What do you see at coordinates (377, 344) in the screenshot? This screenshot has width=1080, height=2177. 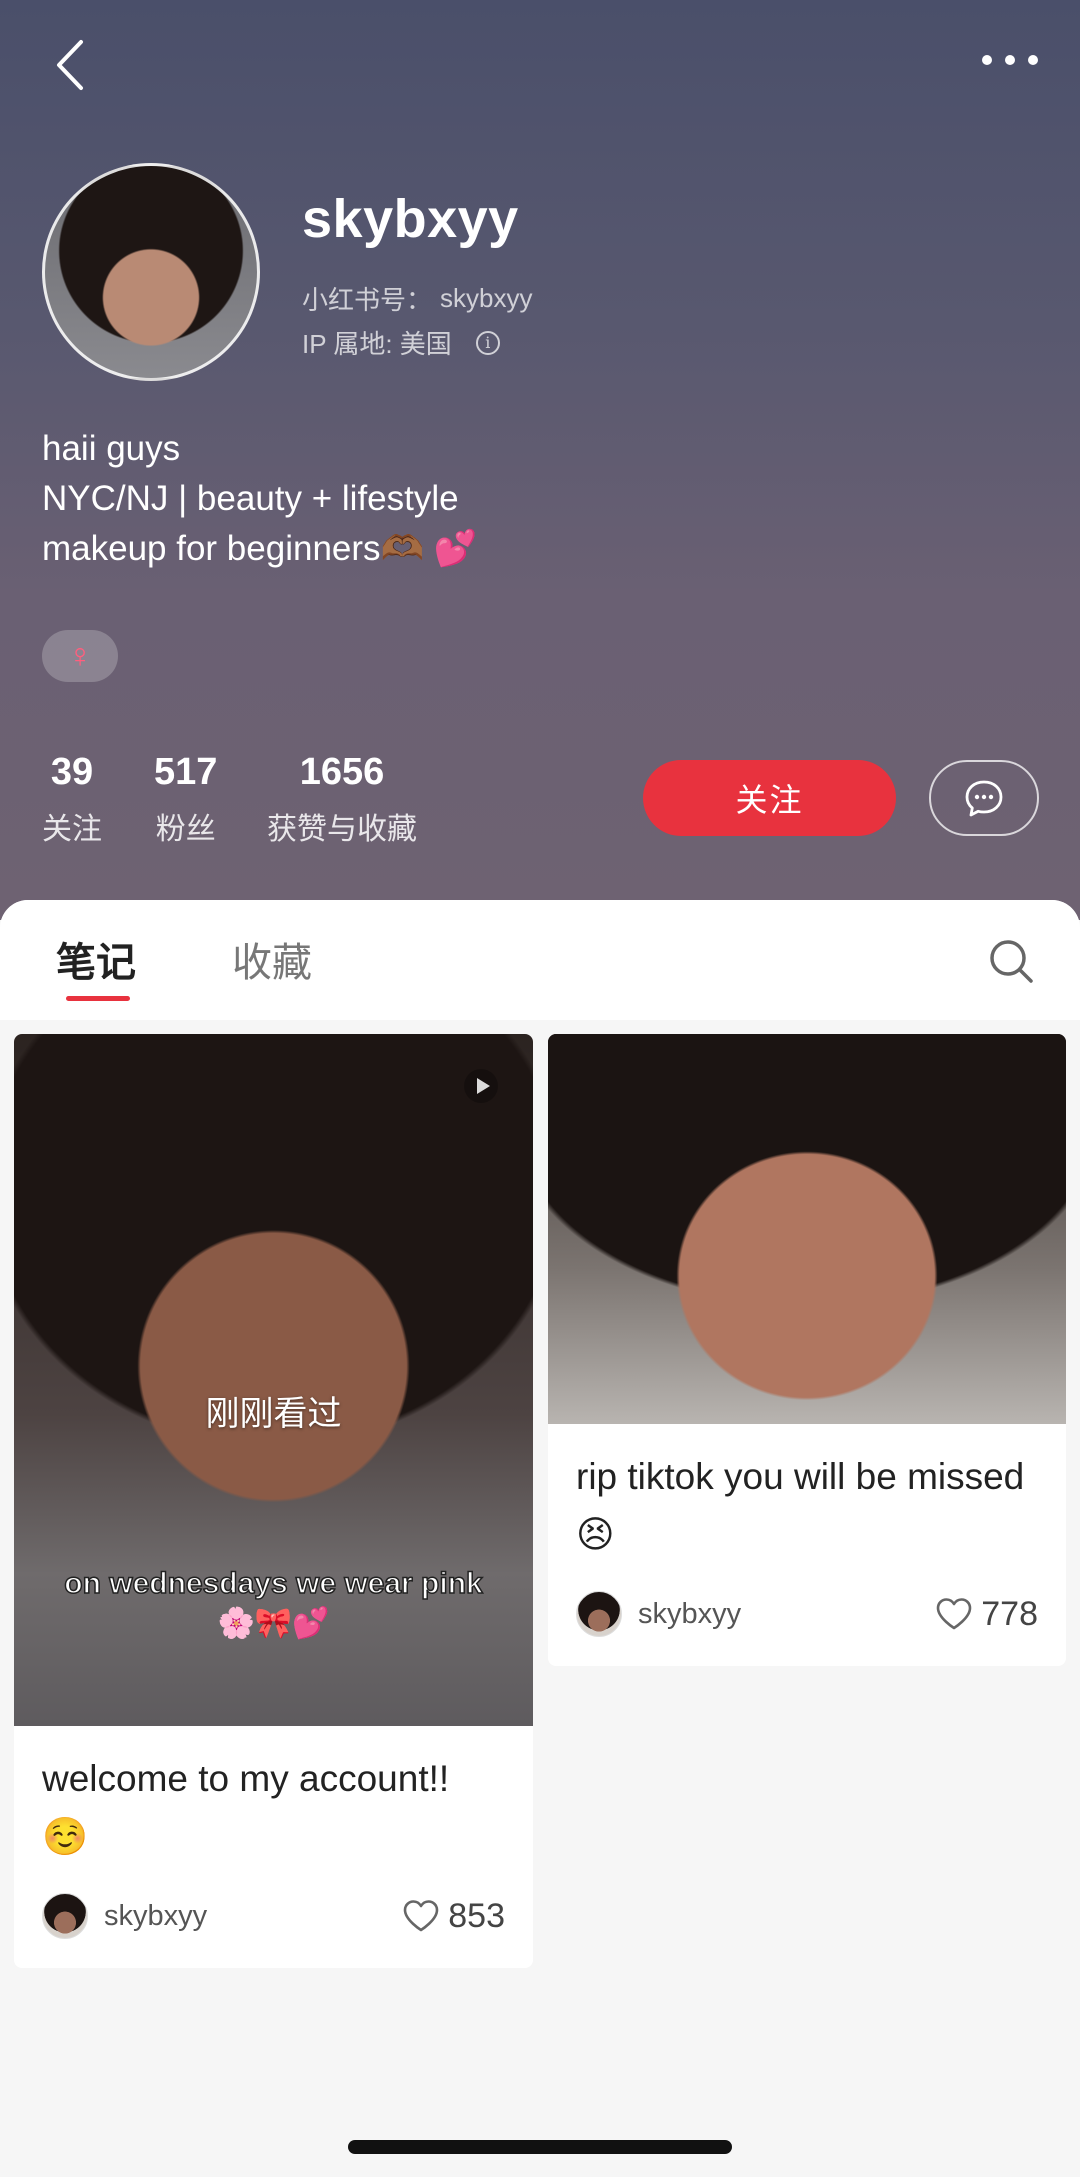 I see `profile-ip-label: IP 属地: 美国` at bounding box center [377, 344].